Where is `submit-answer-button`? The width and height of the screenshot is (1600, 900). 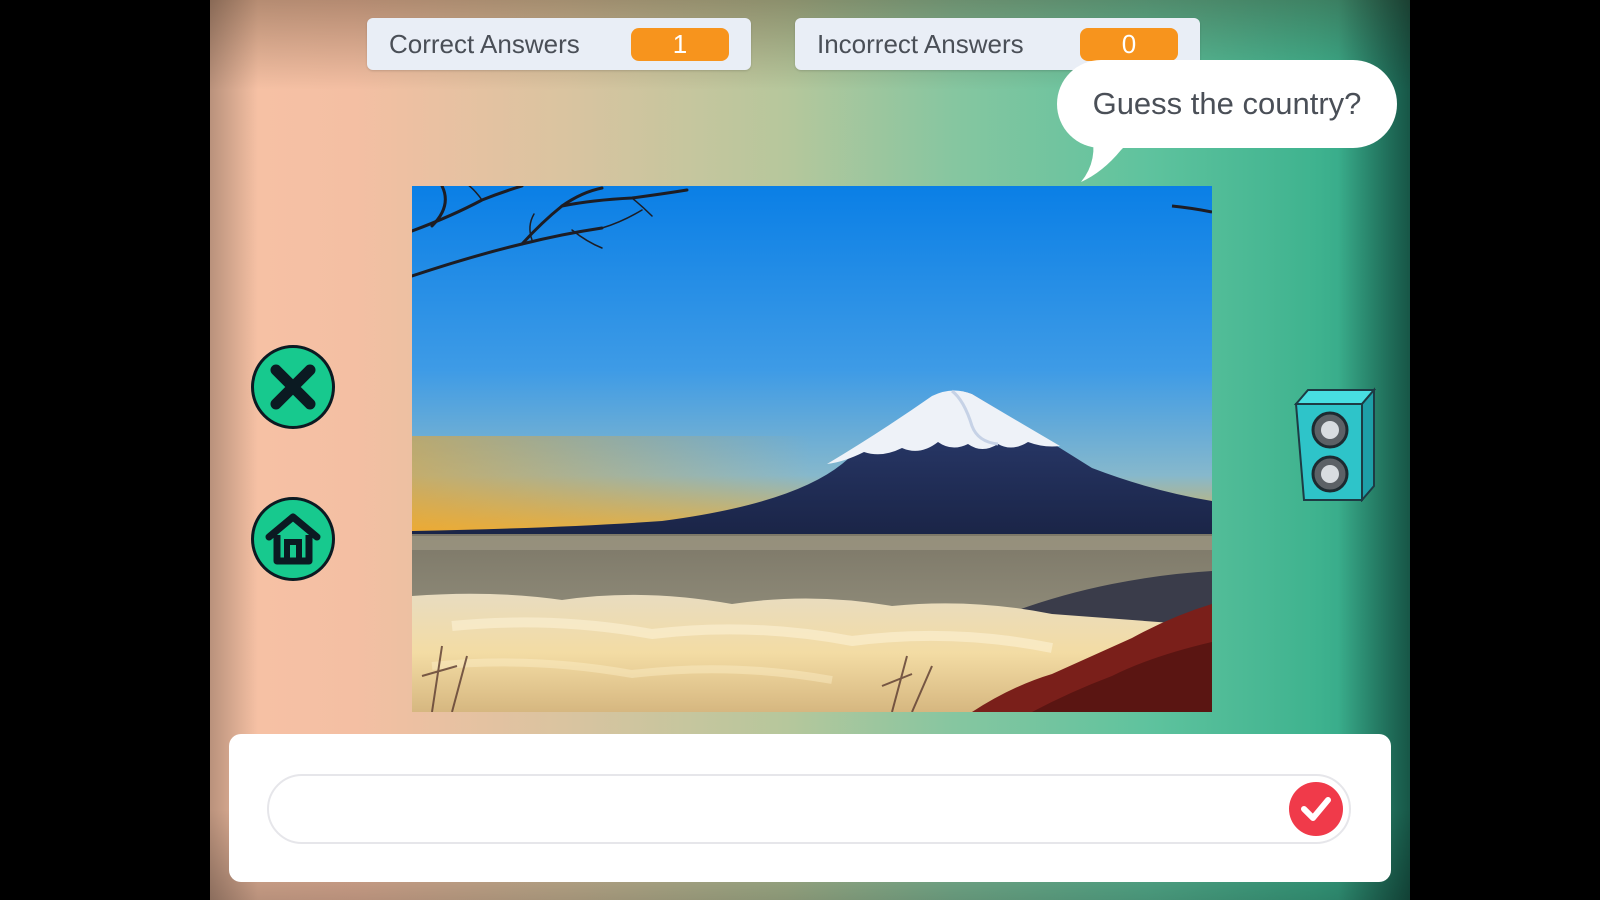
submit-answer-button is located at coordinates (1316, 809).